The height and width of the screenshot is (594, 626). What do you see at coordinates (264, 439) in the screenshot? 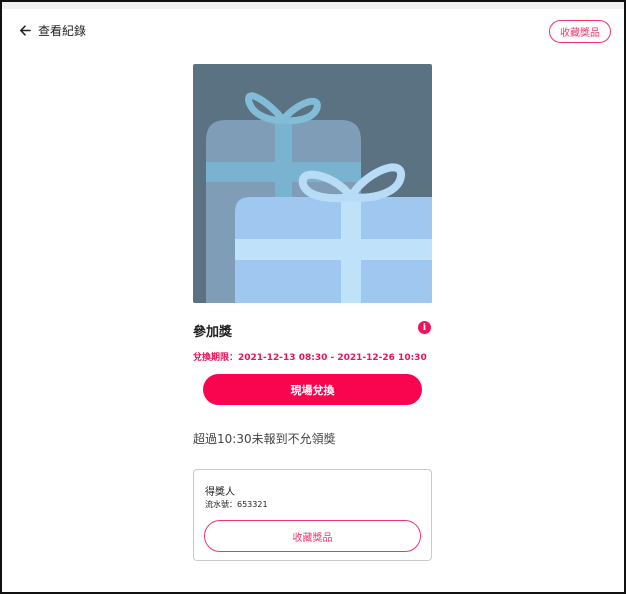
I see `pickup-notice: 超過10:30未報到不允領獎` at bounding box center [264, 439].